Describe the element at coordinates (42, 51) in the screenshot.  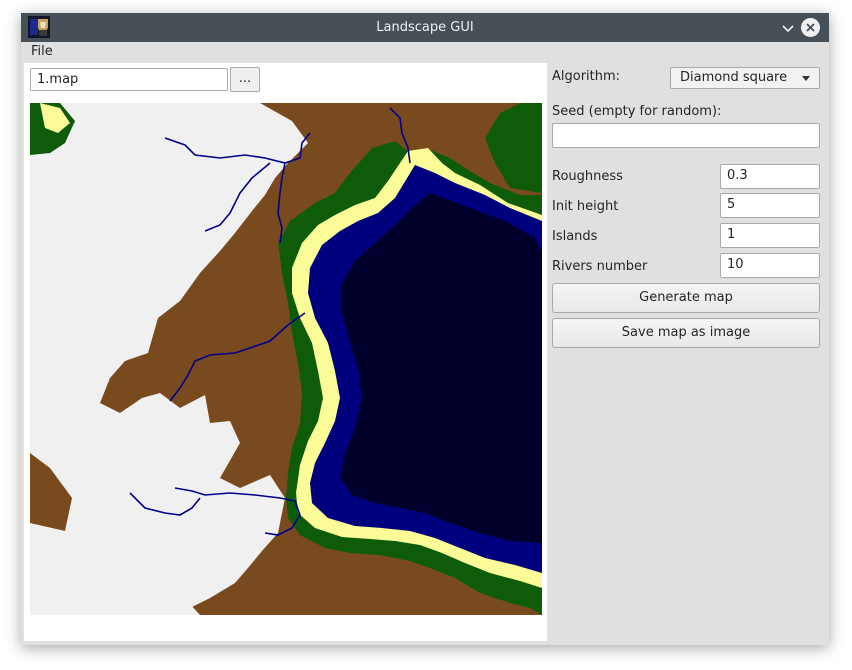
I see `menu-file: File` at that location.